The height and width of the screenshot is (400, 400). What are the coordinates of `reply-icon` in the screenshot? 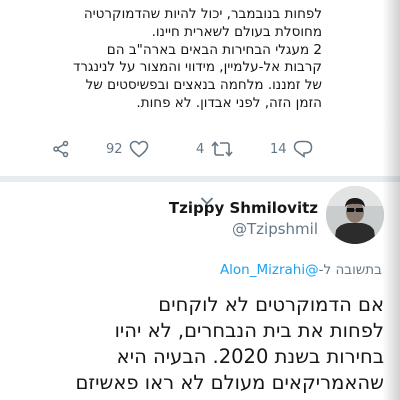 It's located at (302, 149).